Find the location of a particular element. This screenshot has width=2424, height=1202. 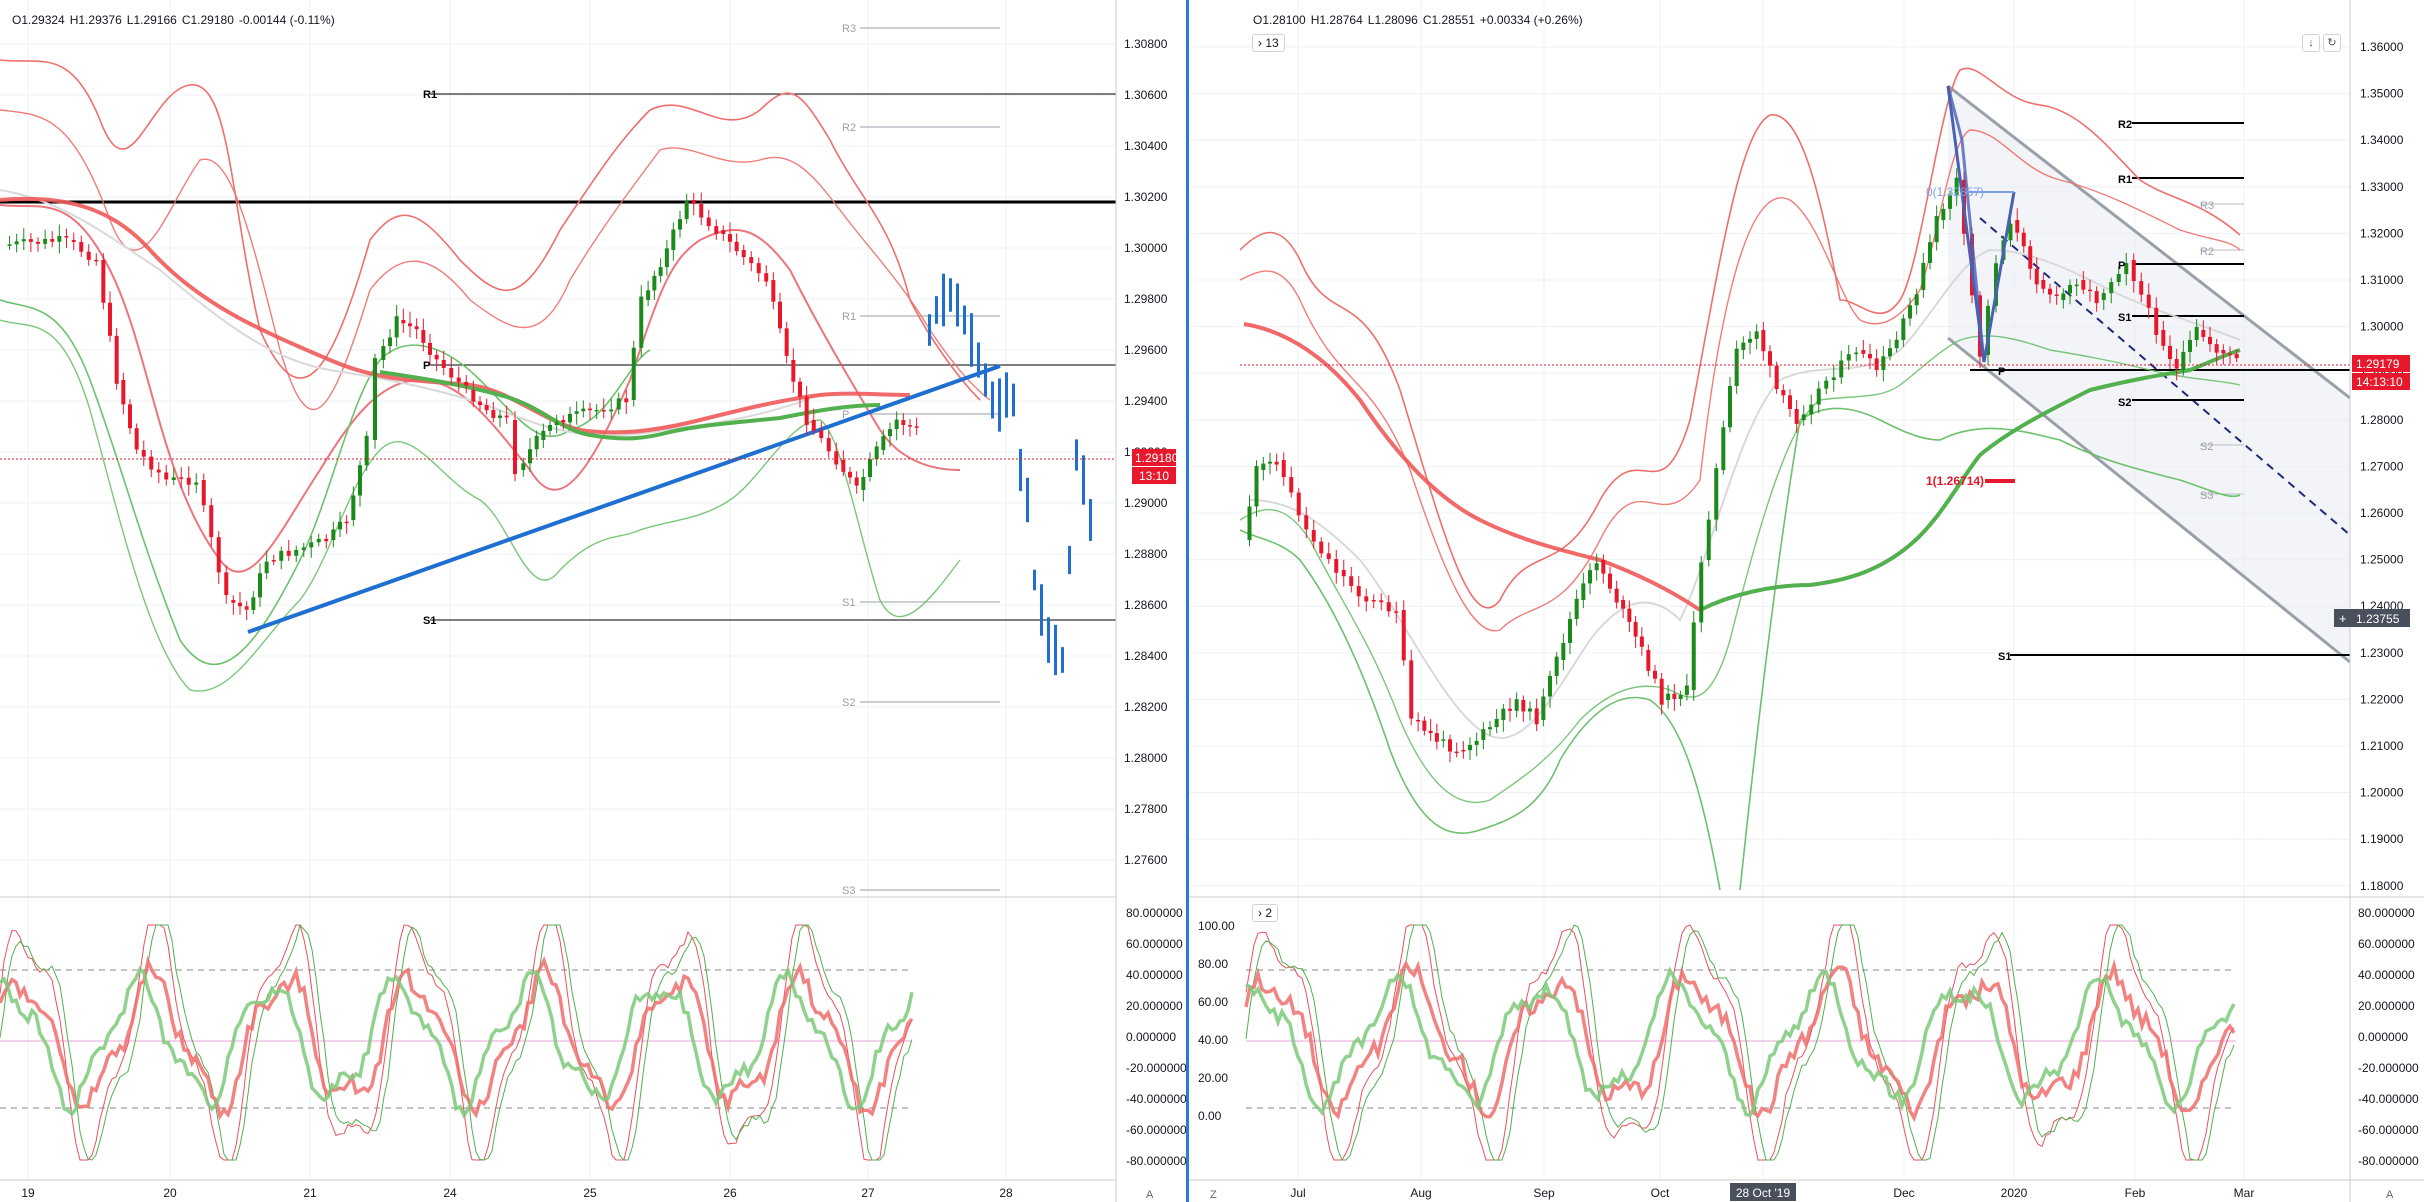

left-auto-scale-badge: A is located at coordinates (1150, 1195).